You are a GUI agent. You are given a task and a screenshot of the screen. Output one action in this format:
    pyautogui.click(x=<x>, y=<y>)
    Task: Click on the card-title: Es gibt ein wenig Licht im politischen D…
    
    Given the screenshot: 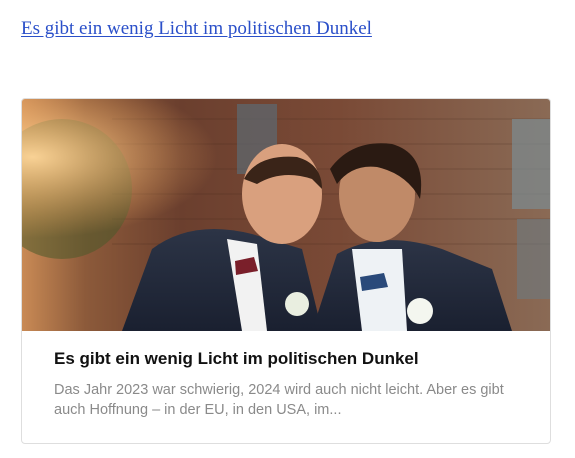 What is the action you would take?
    pyautogui.click(x=236, y=359)
    